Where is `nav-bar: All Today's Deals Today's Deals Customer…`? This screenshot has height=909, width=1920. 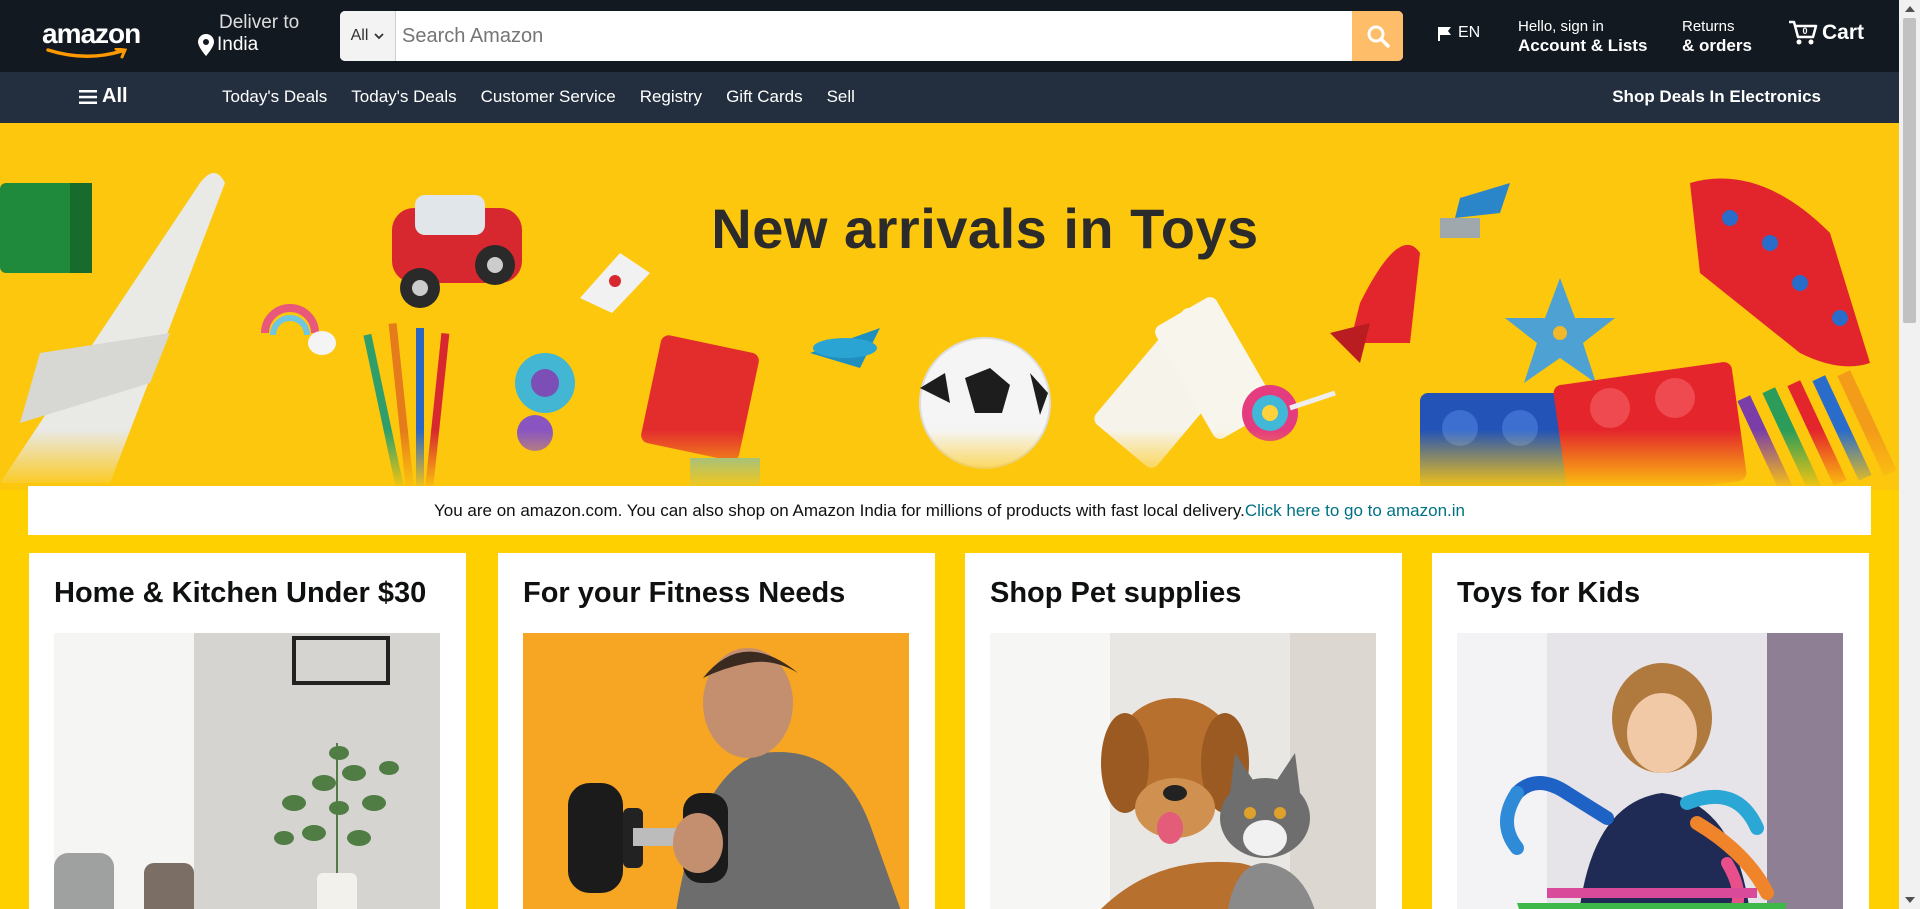 nav-bar: All Today's Deals Today's Deals Customer… is located at coordinates (949, 97).